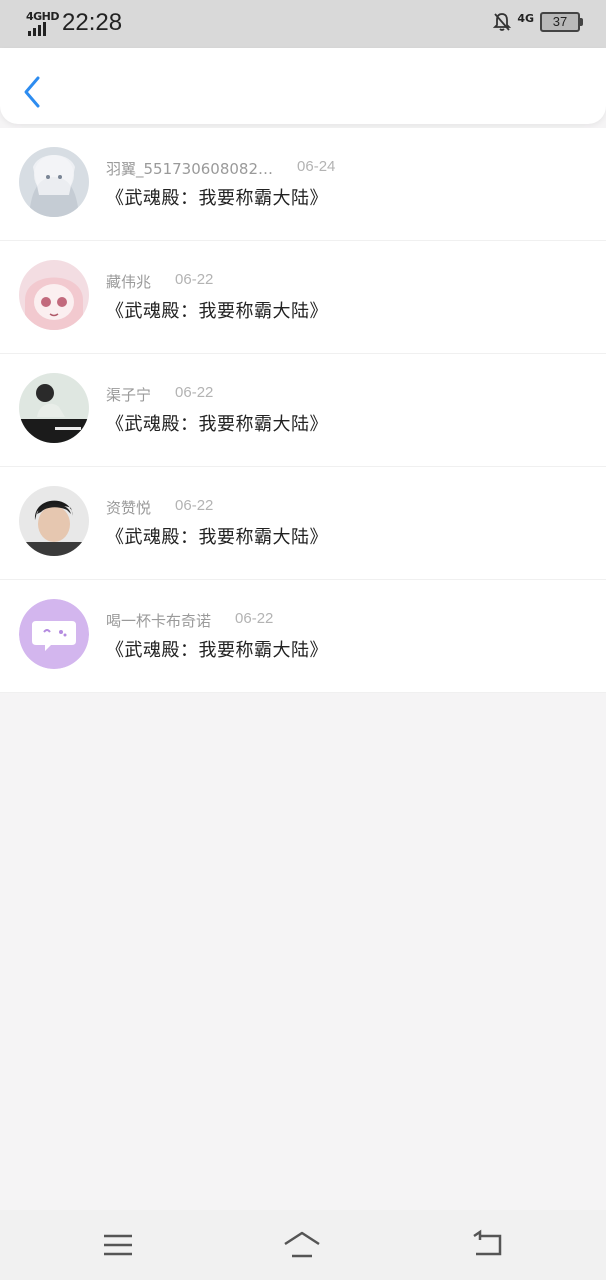  What do you see at coordinates (303, 297) in the screenshot?
I see `list-item: 藏伟兆 06-22 《武魂殿：我要称霸大陆》` at bounding box center [303, 297].